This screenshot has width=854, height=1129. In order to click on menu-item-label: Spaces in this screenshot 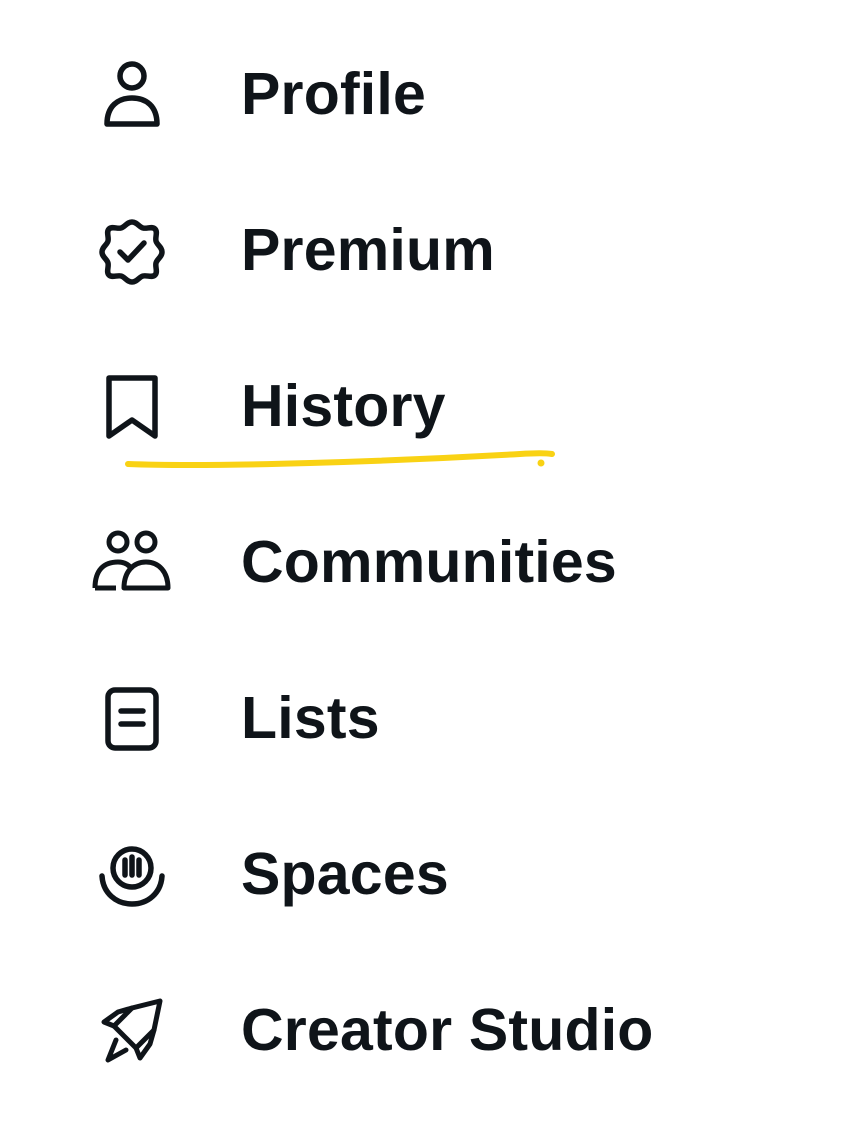, I will do `click(345, 873)`.